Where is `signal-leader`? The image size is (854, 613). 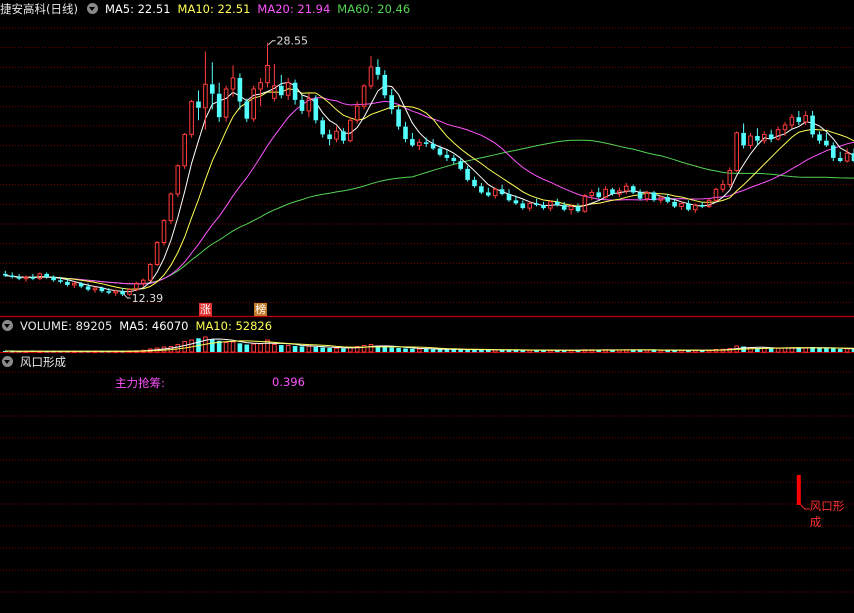
signal-leader is located at coordinates (805, 507).